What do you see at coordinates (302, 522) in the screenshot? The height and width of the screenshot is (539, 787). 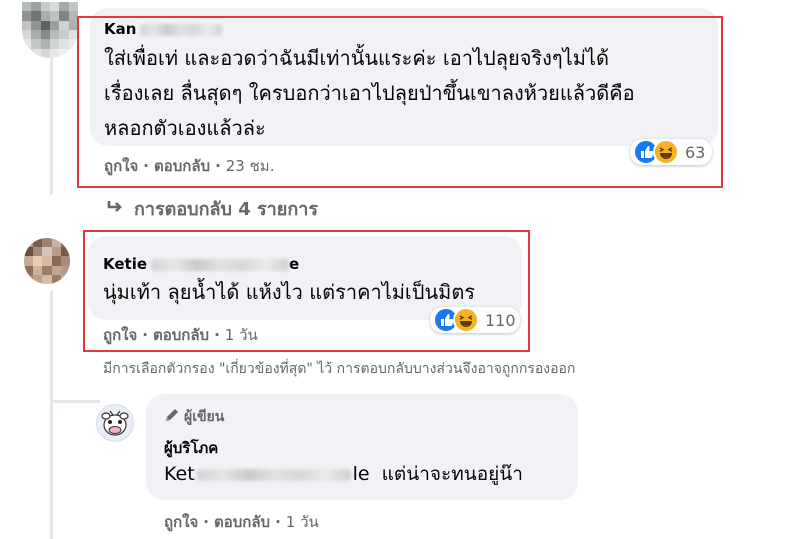 I see `timestamp: 1 วัน` at bounding box center [302, 522].